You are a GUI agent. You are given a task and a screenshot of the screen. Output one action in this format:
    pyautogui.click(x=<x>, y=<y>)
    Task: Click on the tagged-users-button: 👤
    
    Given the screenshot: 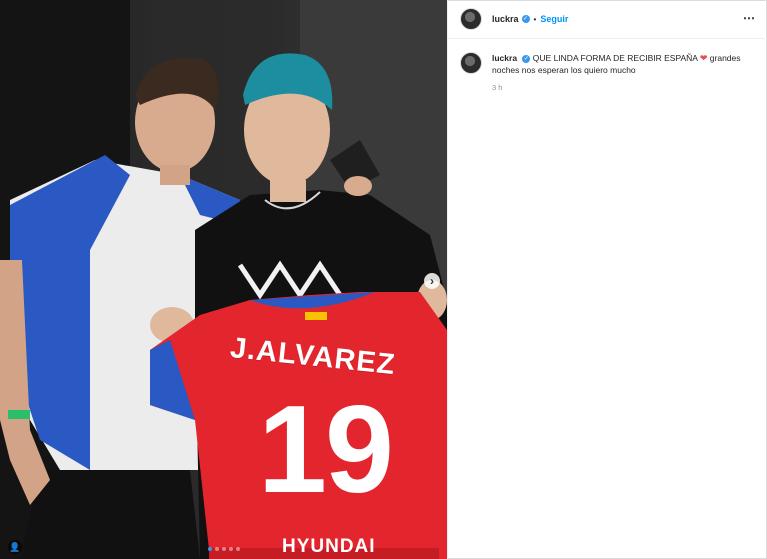 What is the action you would take?
    pyautogui.click(x=15, y=547)
    